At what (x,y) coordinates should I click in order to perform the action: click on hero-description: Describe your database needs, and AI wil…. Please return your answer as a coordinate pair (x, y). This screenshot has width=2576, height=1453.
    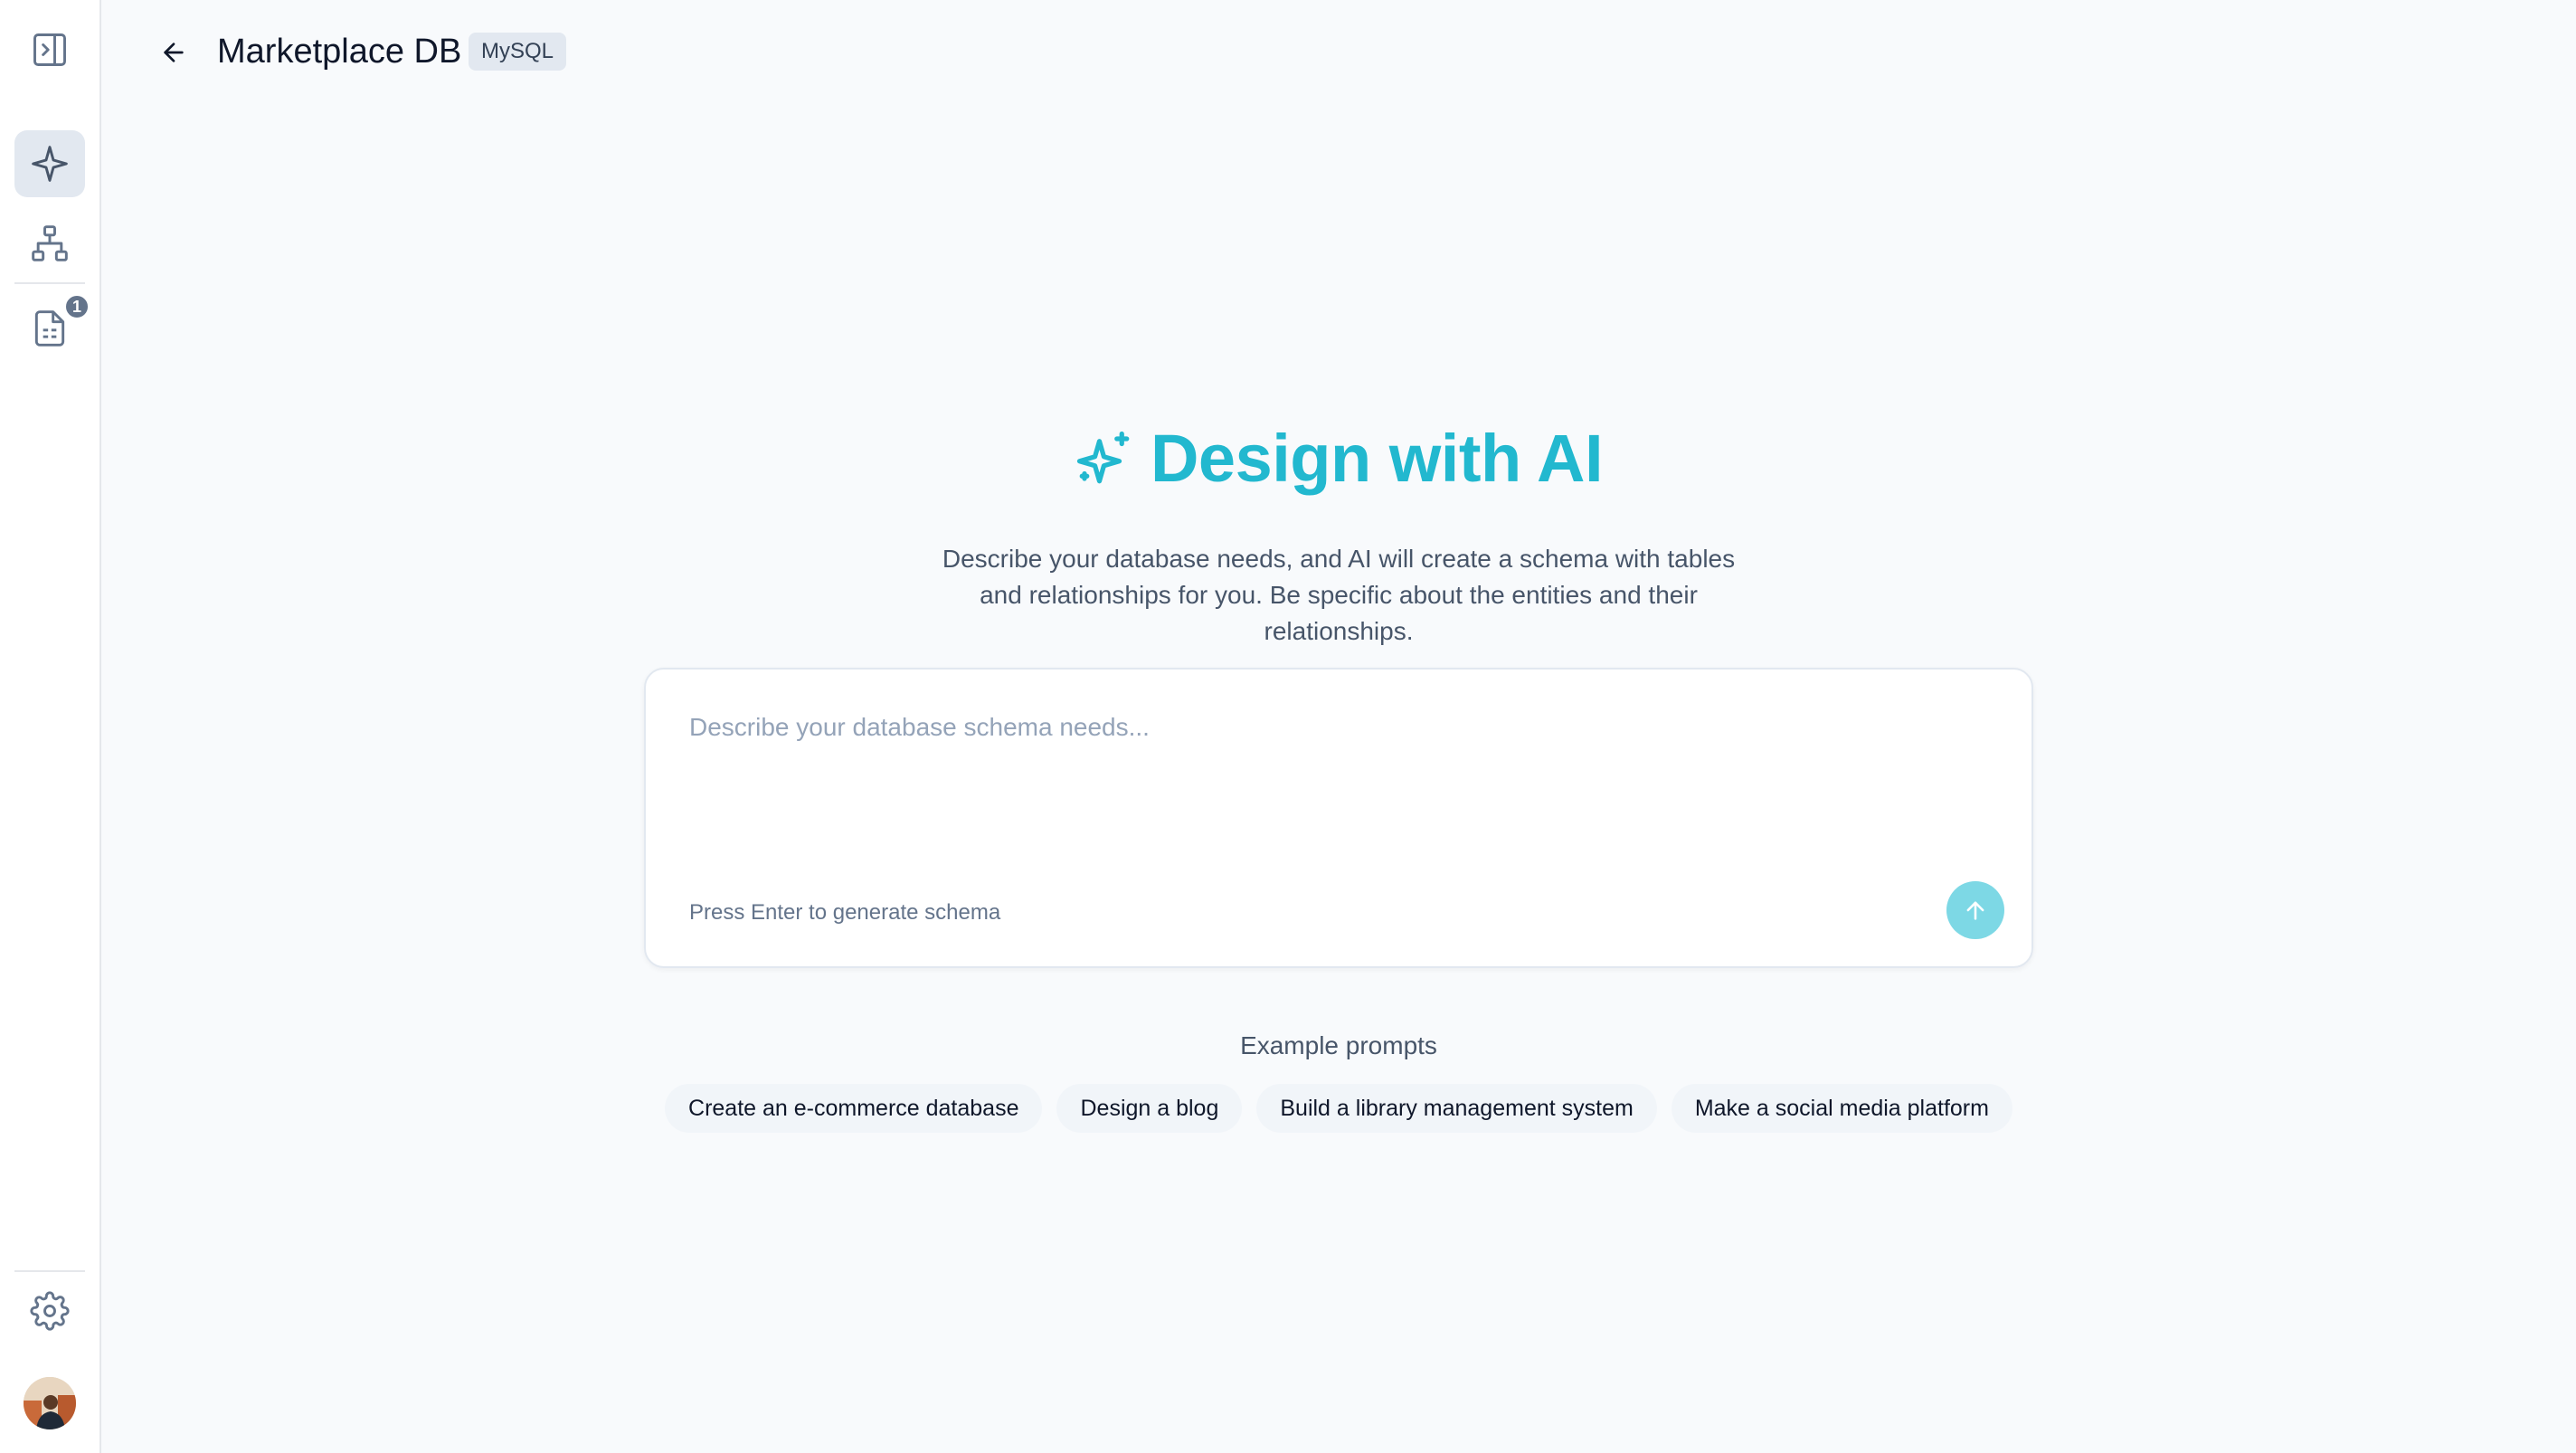
    Looking at the image, I should click on (1339, 595).